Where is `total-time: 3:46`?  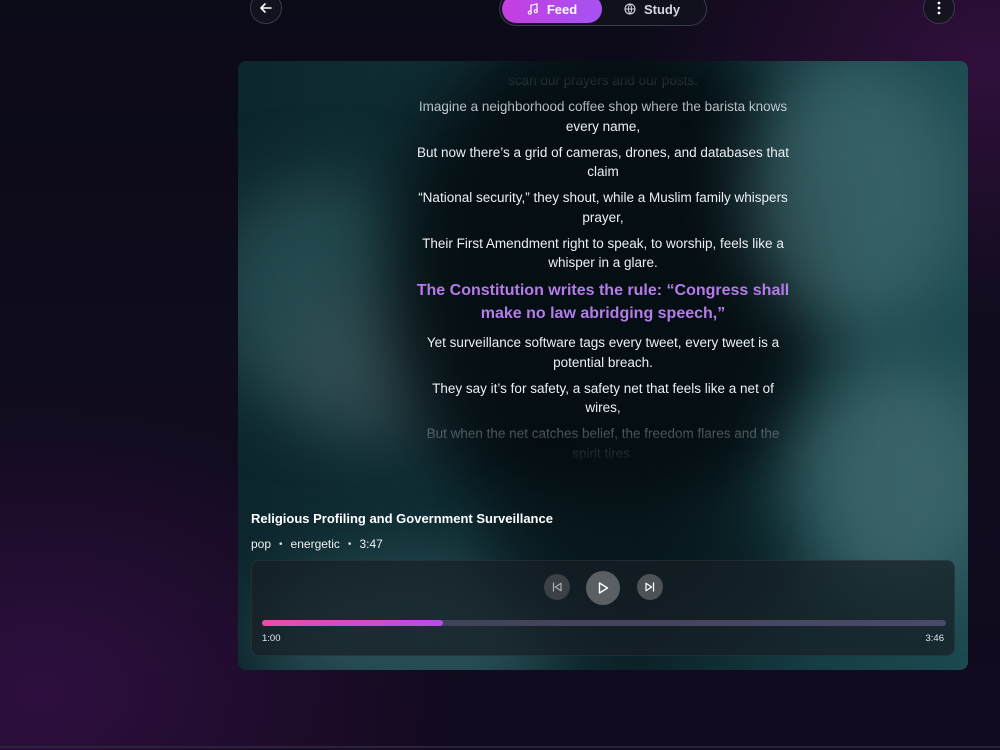 total-time: 3:46 is located at coordinates (935, 638).